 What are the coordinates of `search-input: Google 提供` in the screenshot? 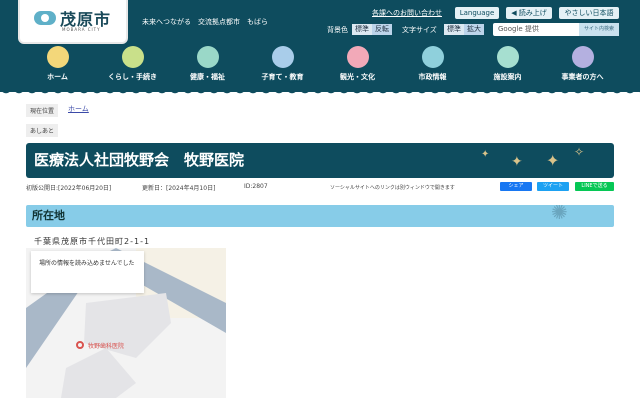 It's located at (518, 29).